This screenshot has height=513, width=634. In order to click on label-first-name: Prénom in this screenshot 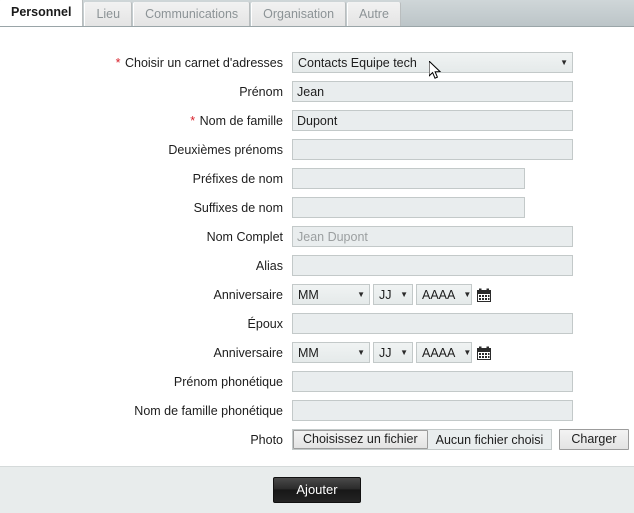, I will do `click(261, 91)`.